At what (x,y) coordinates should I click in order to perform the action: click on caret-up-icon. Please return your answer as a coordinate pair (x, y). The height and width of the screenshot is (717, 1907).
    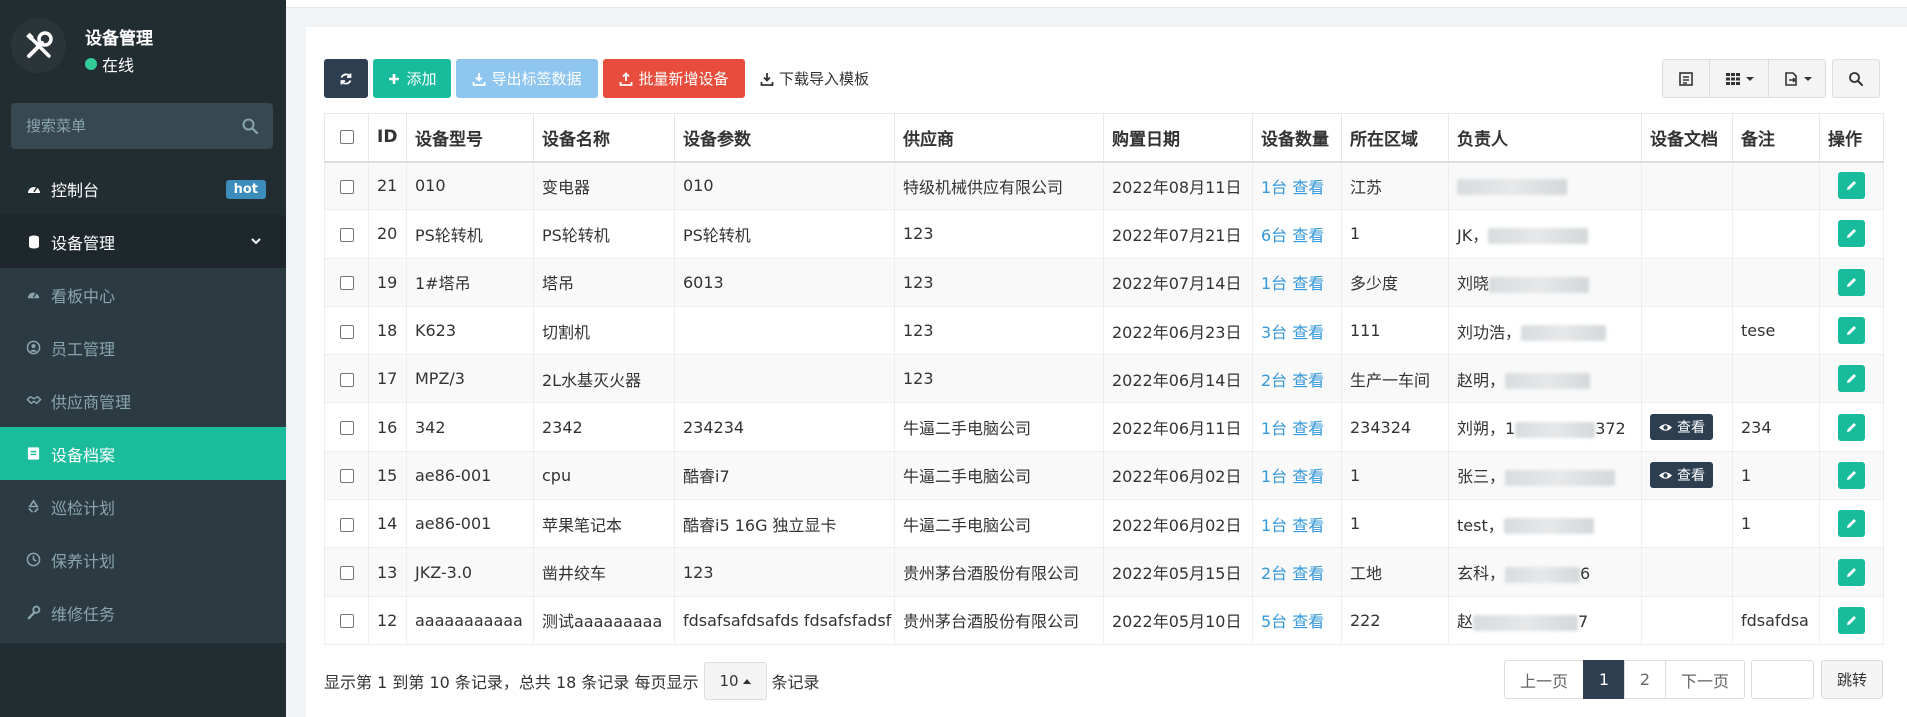
    Looking at the image, I should click on (746, 681).